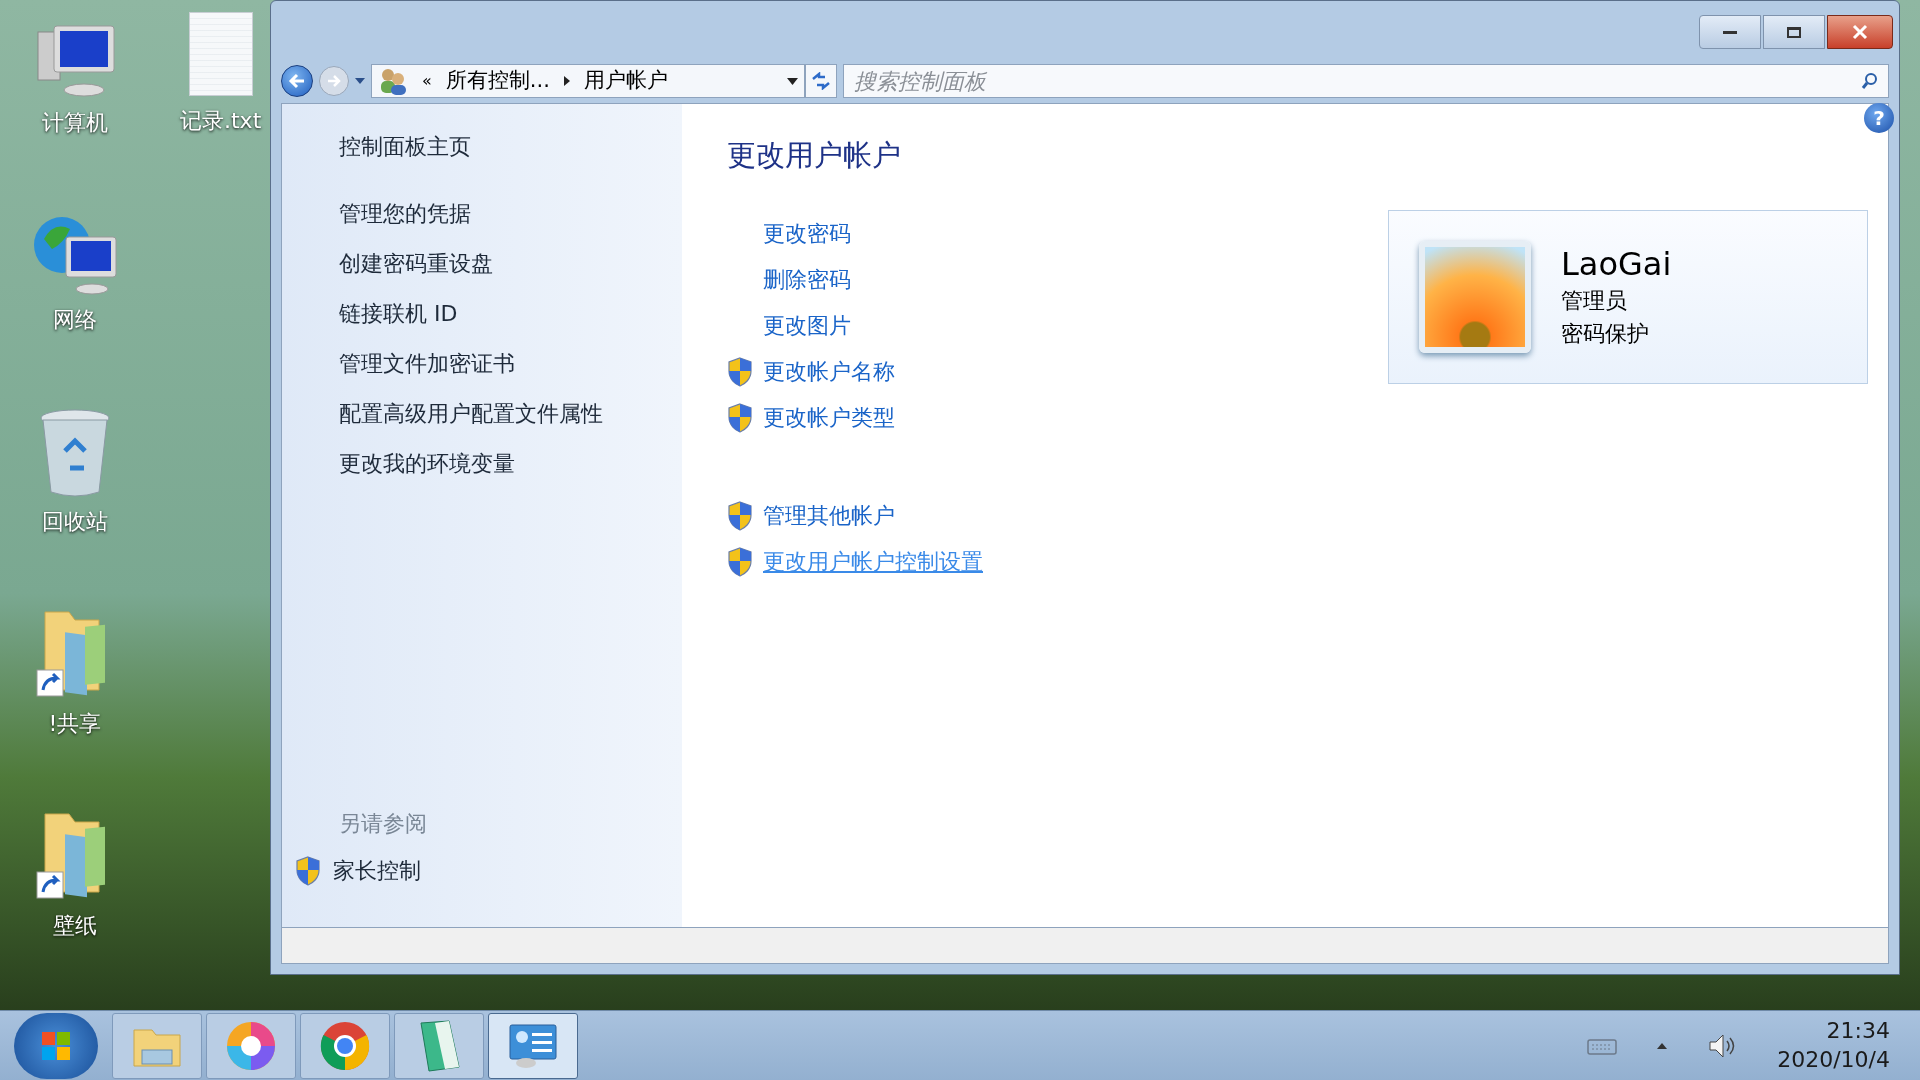 The image size is (1920, 1080). What do you see at coordinates (510, 363) in the screenshot?
I see `sidebar-link: 管理文件加密证书` at bounding box center [510, 363].